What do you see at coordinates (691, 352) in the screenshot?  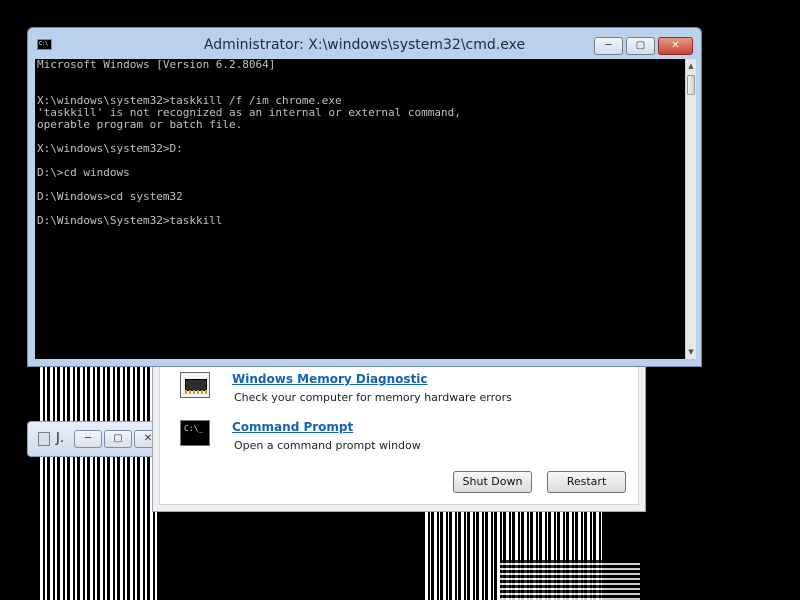 I see `scroll-down-arrow-icon: ▼` at bounding box center [691, 352].